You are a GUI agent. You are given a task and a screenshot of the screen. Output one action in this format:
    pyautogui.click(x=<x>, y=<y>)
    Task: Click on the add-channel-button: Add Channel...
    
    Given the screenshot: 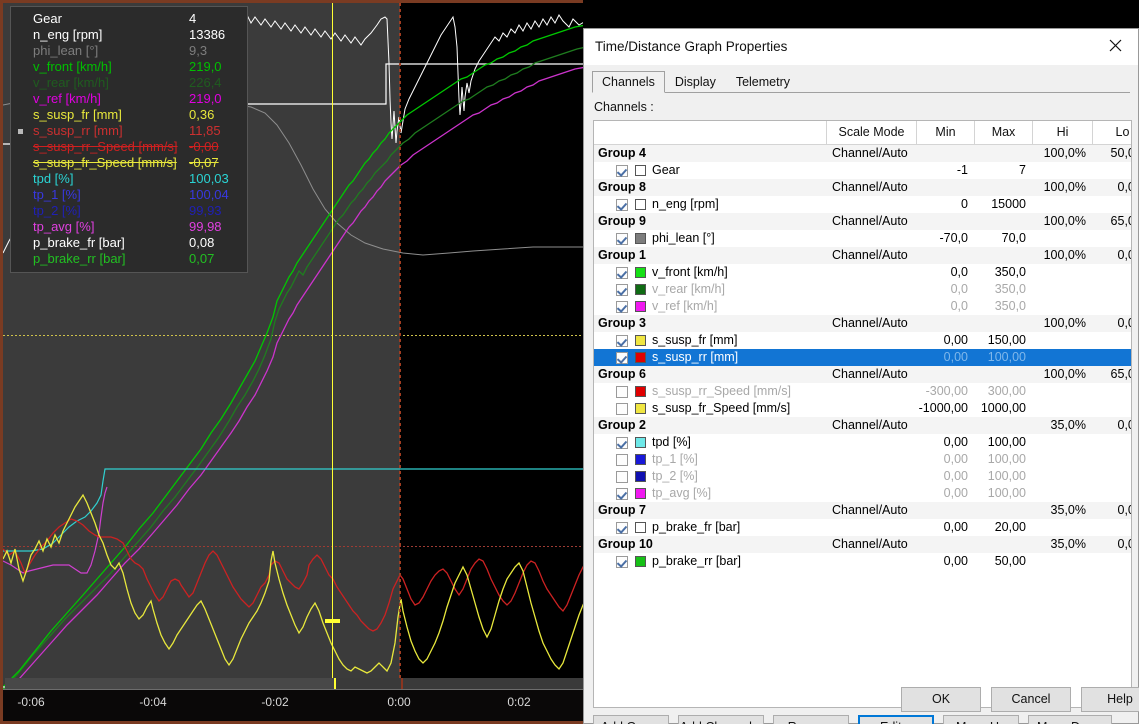 What is the action you would take?
    pyautogui.click(x=721, y=719)
    